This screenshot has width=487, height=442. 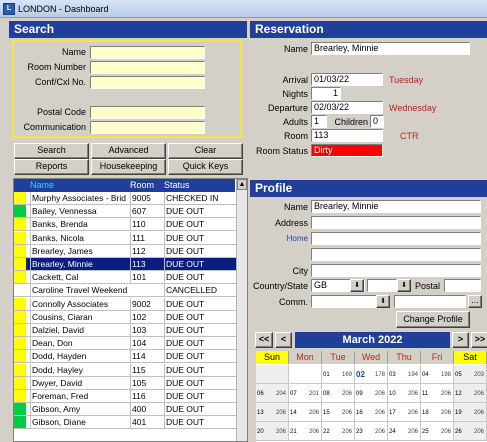 I want to click on table-row: Brearley, Minnie 113 DUE OUT, so click(x=125, y=264).